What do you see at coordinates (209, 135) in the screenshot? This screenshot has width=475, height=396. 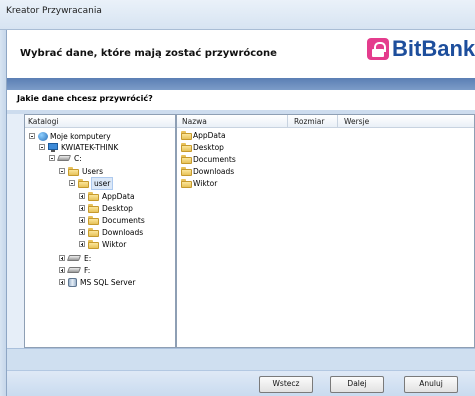 I see `list-item-label: AppData` at bounding box center [209, 135].